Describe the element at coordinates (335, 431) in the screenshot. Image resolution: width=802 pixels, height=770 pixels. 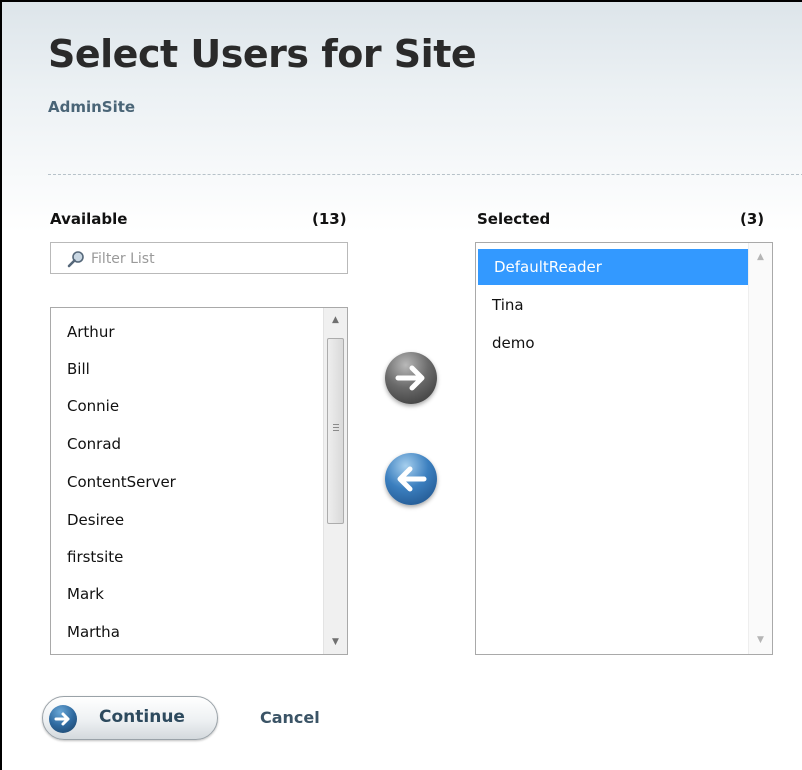
I see `scroll-thumb` at that location.